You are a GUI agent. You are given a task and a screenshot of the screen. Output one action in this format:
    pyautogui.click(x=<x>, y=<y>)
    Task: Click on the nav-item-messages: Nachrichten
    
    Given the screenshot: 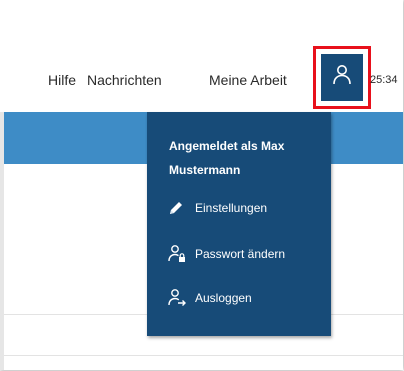 What is the action you would take?
    pyautogui.click(x=124, y=80)
    